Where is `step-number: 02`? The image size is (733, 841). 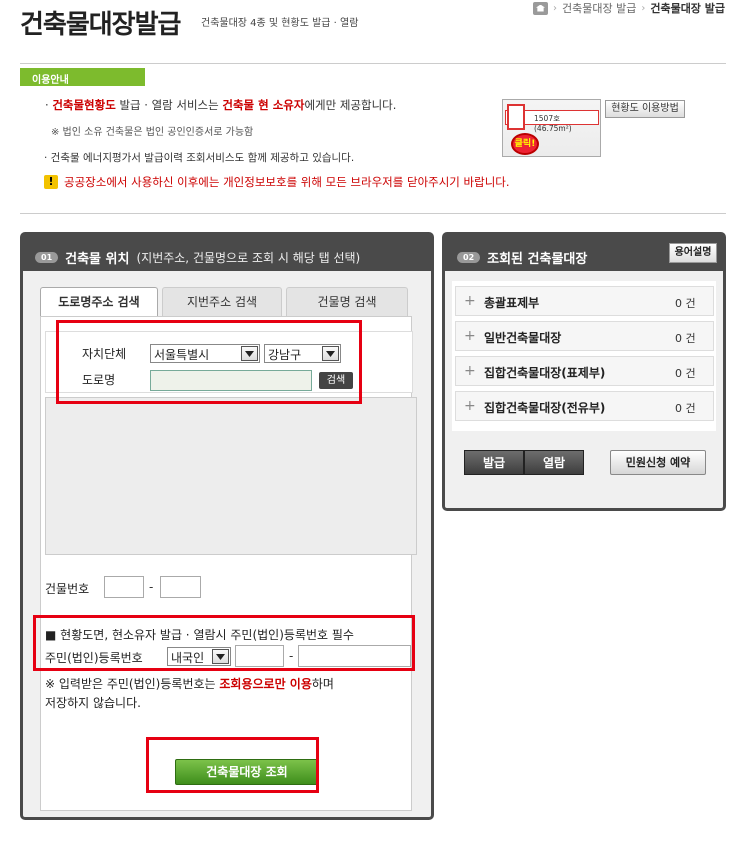 step-number: 02 is located at coordinates (469, 257).